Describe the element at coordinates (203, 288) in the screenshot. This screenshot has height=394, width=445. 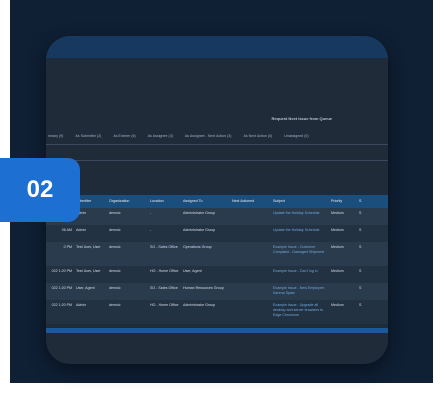
I see `table-cell: Human Resources Group` at that location.